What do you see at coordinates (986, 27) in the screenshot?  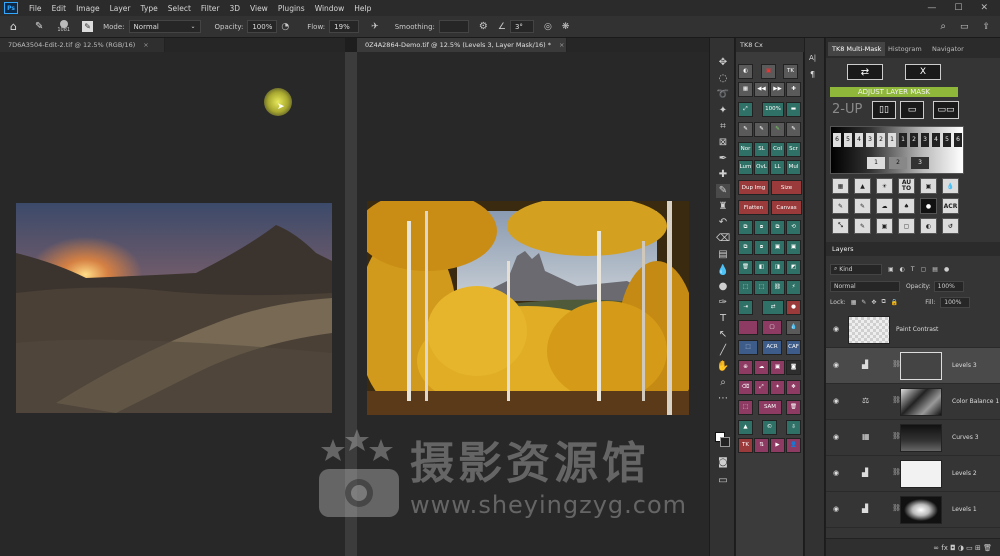 I see `share-icon: ⇪` at bounding box center [986, 27].